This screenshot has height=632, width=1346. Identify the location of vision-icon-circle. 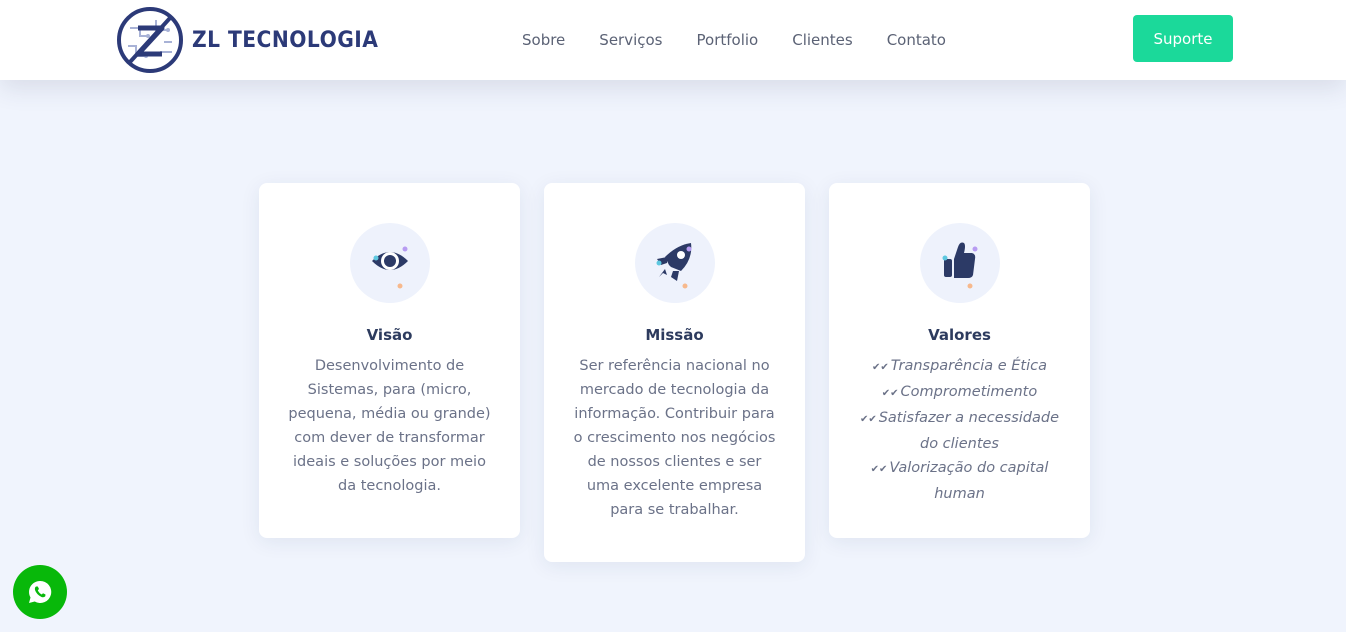
(390, 263).